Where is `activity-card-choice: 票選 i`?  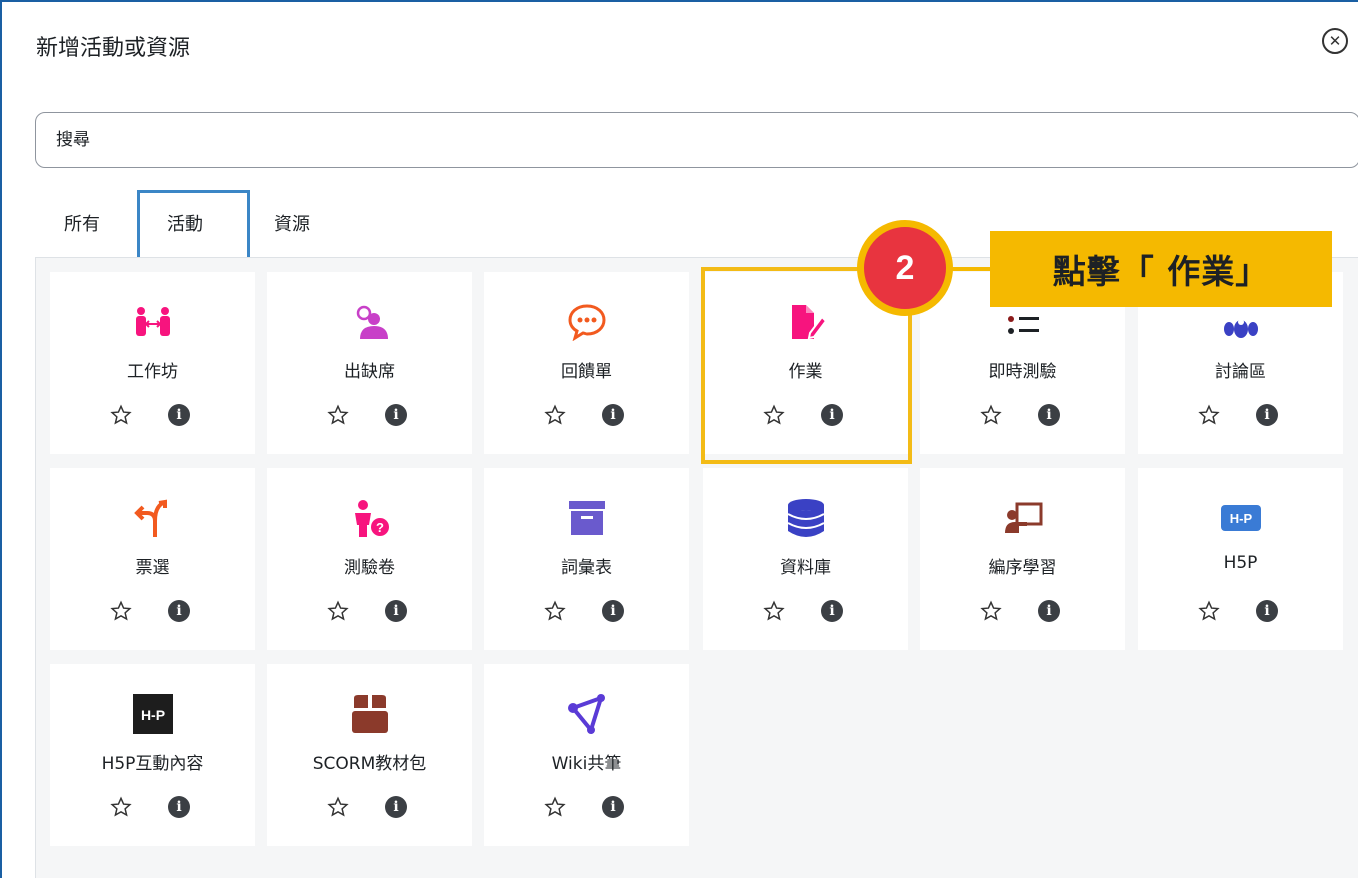 activity-card-choice: 票選 i is located at coordinates (152, 559).